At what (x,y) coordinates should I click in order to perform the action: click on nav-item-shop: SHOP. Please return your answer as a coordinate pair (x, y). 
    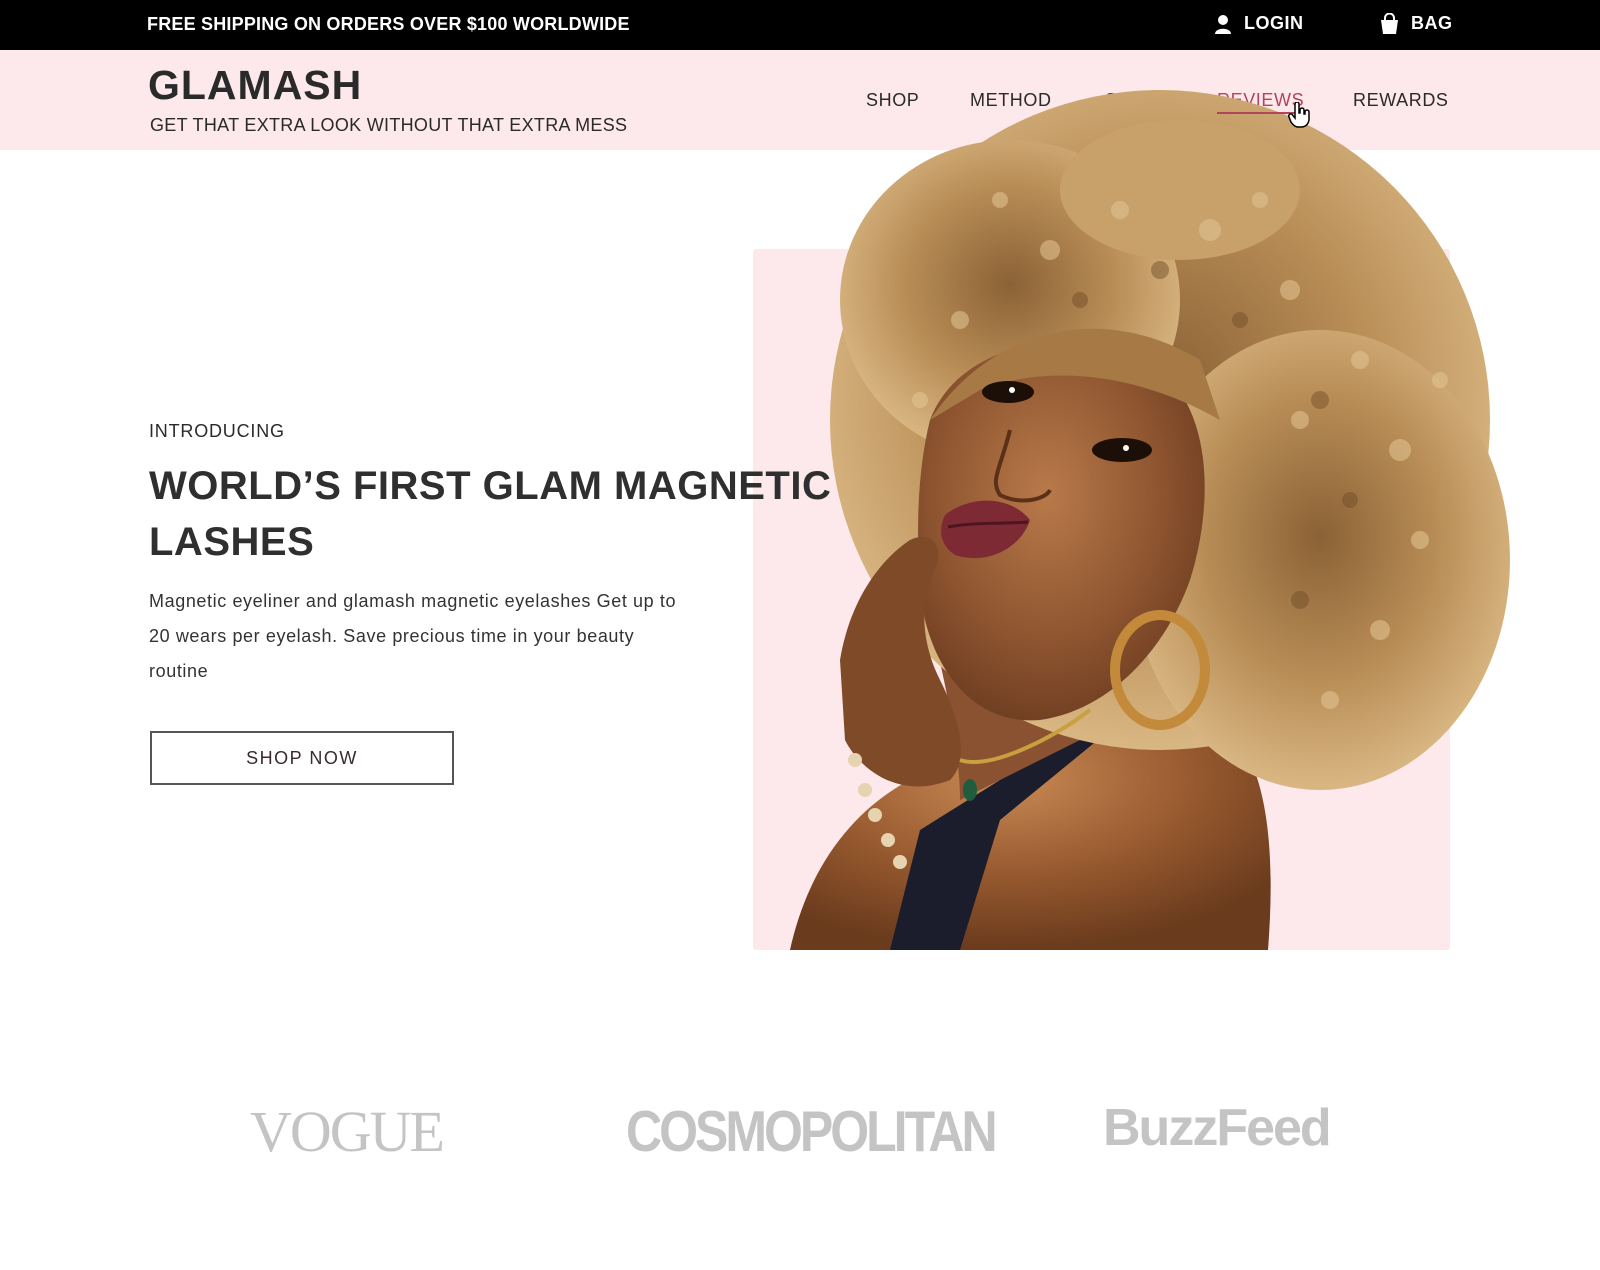
    Looking at the image, I should click on (892, 100).